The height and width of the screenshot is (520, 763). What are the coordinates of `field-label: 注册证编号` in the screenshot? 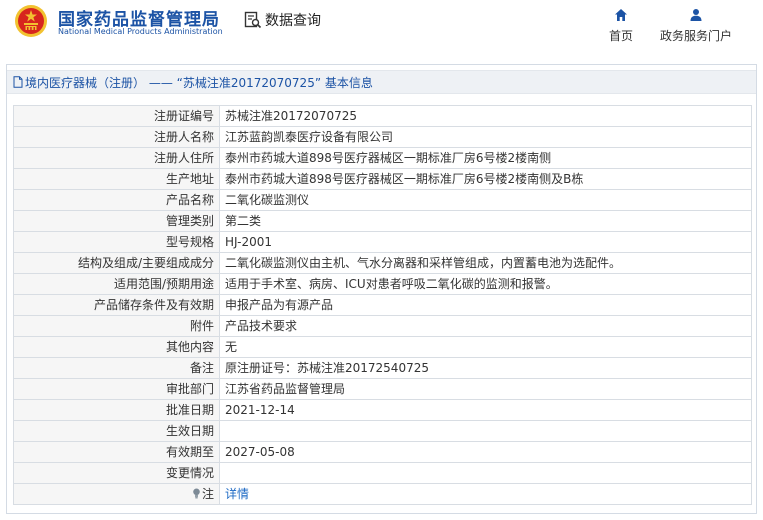 It's located at (116, 116).